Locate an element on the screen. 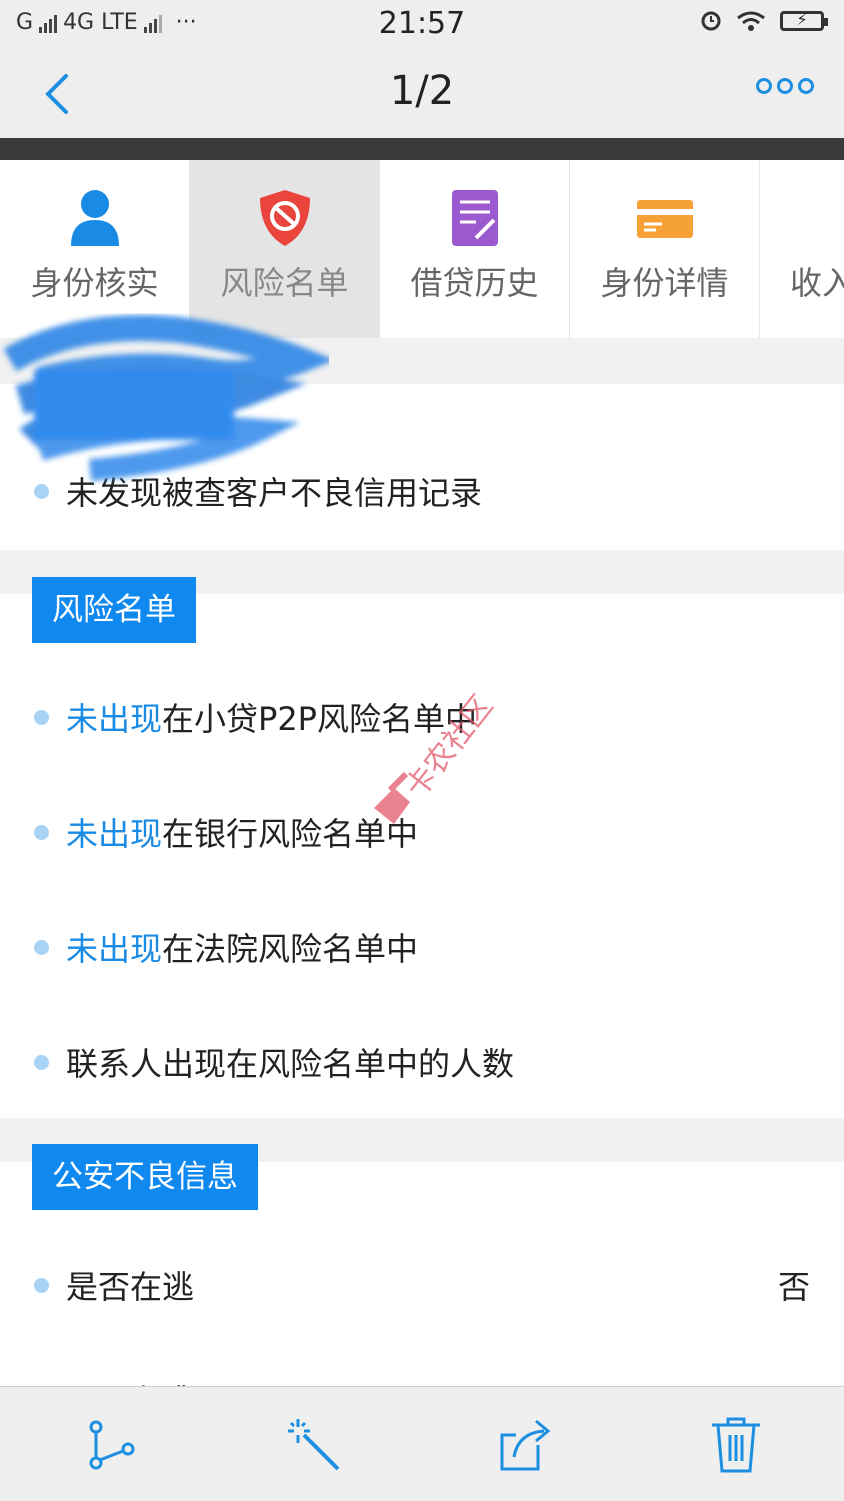  tab-label: 借贷历史 is located at coordinates (474, 281).